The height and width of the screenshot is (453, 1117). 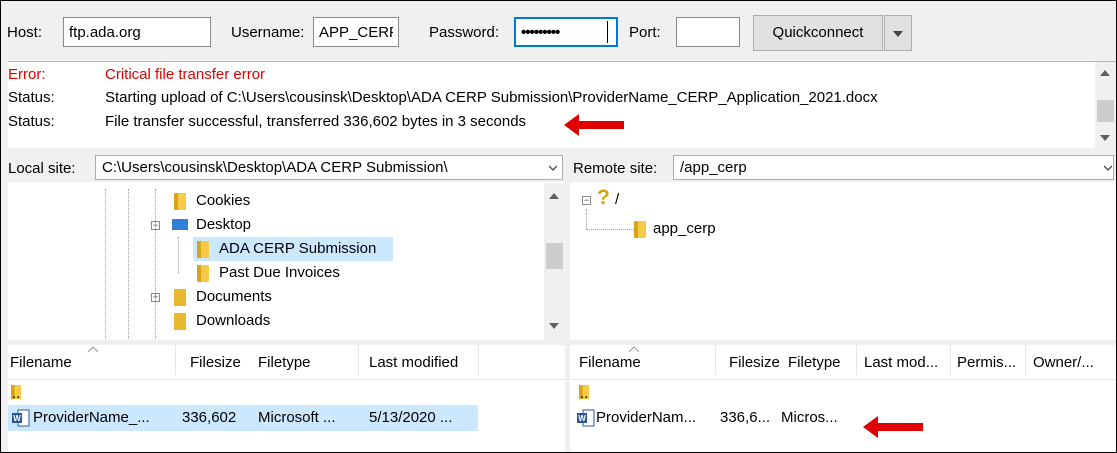 What do you see at coordinates (566, 32) in the screenshot?
I see `password-input` at bounding box center [566, 32].